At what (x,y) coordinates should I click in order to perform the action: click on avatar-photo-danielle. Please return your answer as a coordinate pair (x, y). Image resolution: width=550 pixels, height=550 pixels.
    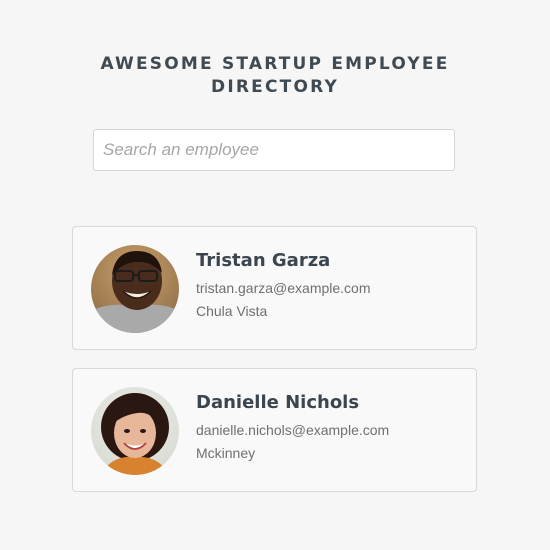
    Looking at the image, I should click on (135, 431).